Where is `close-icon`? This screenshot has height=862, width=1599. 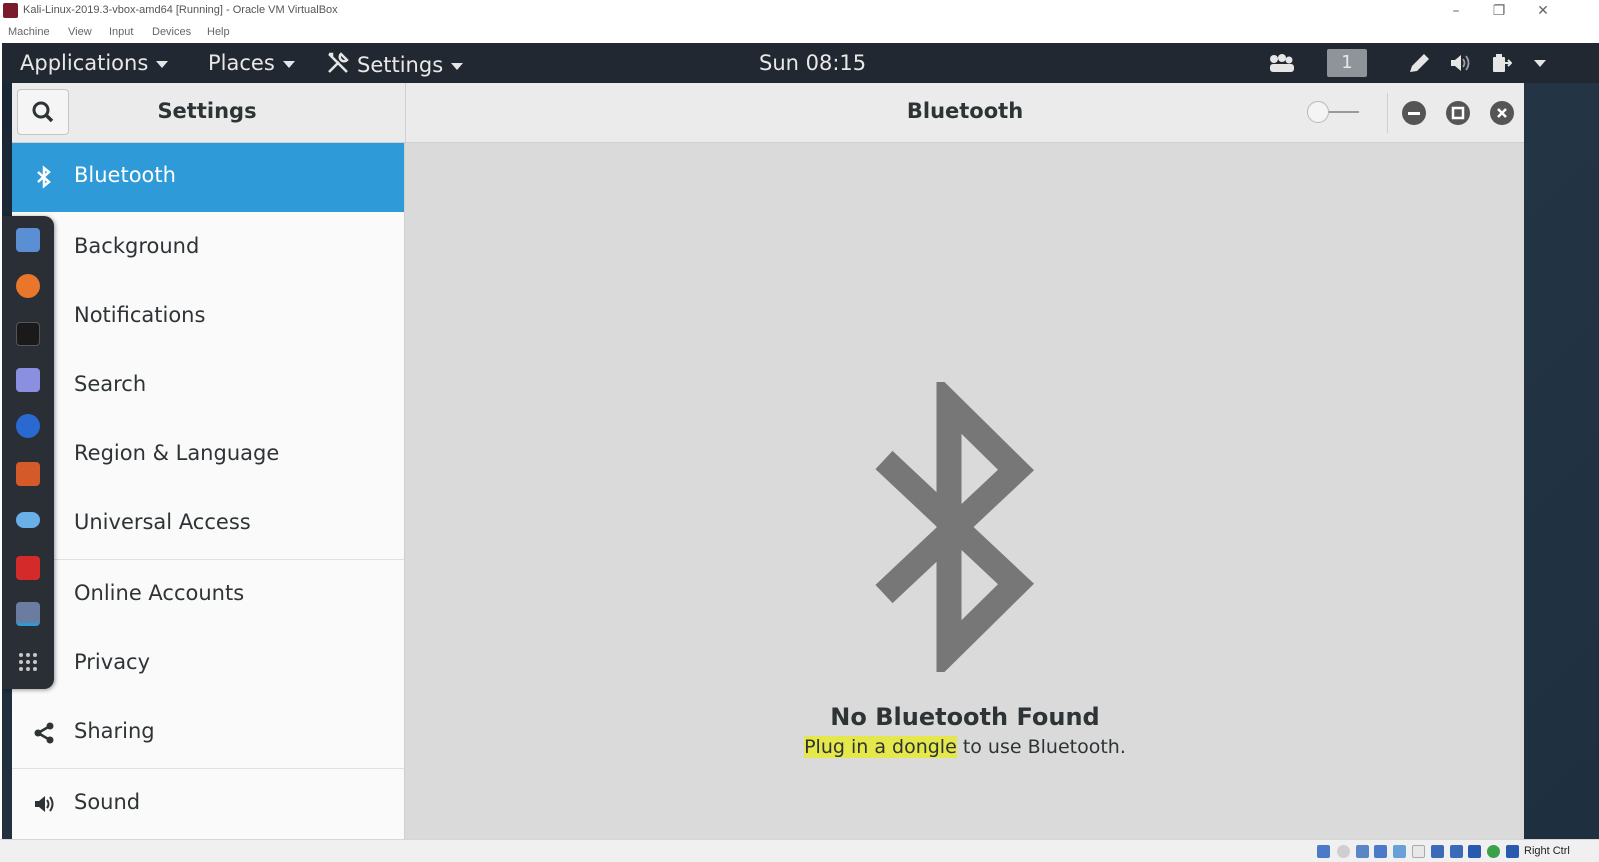 close-icon is located at coordinates (1502, 113).